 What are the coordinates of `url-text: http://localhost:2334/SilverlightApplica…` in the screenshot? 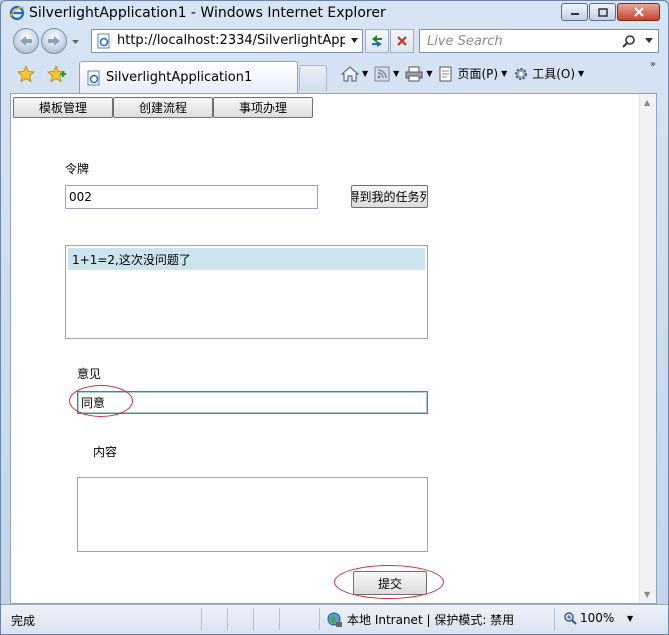 It's located at (231, 40).